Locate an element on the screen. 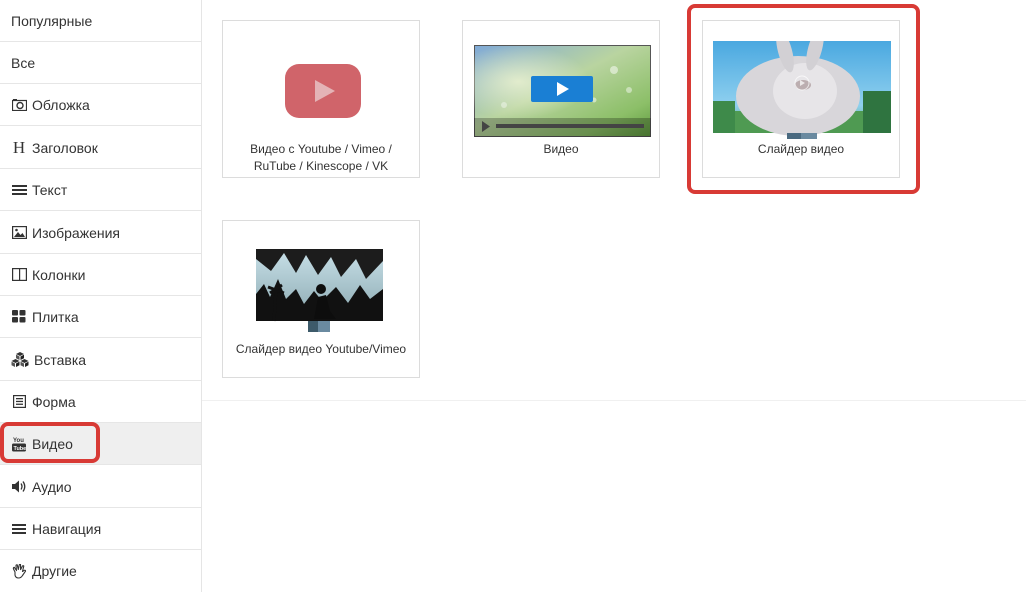 The height and width of the screenshot is (592, 1026). sidebar-item-images: Изображения is located at coordinates (100, 233).